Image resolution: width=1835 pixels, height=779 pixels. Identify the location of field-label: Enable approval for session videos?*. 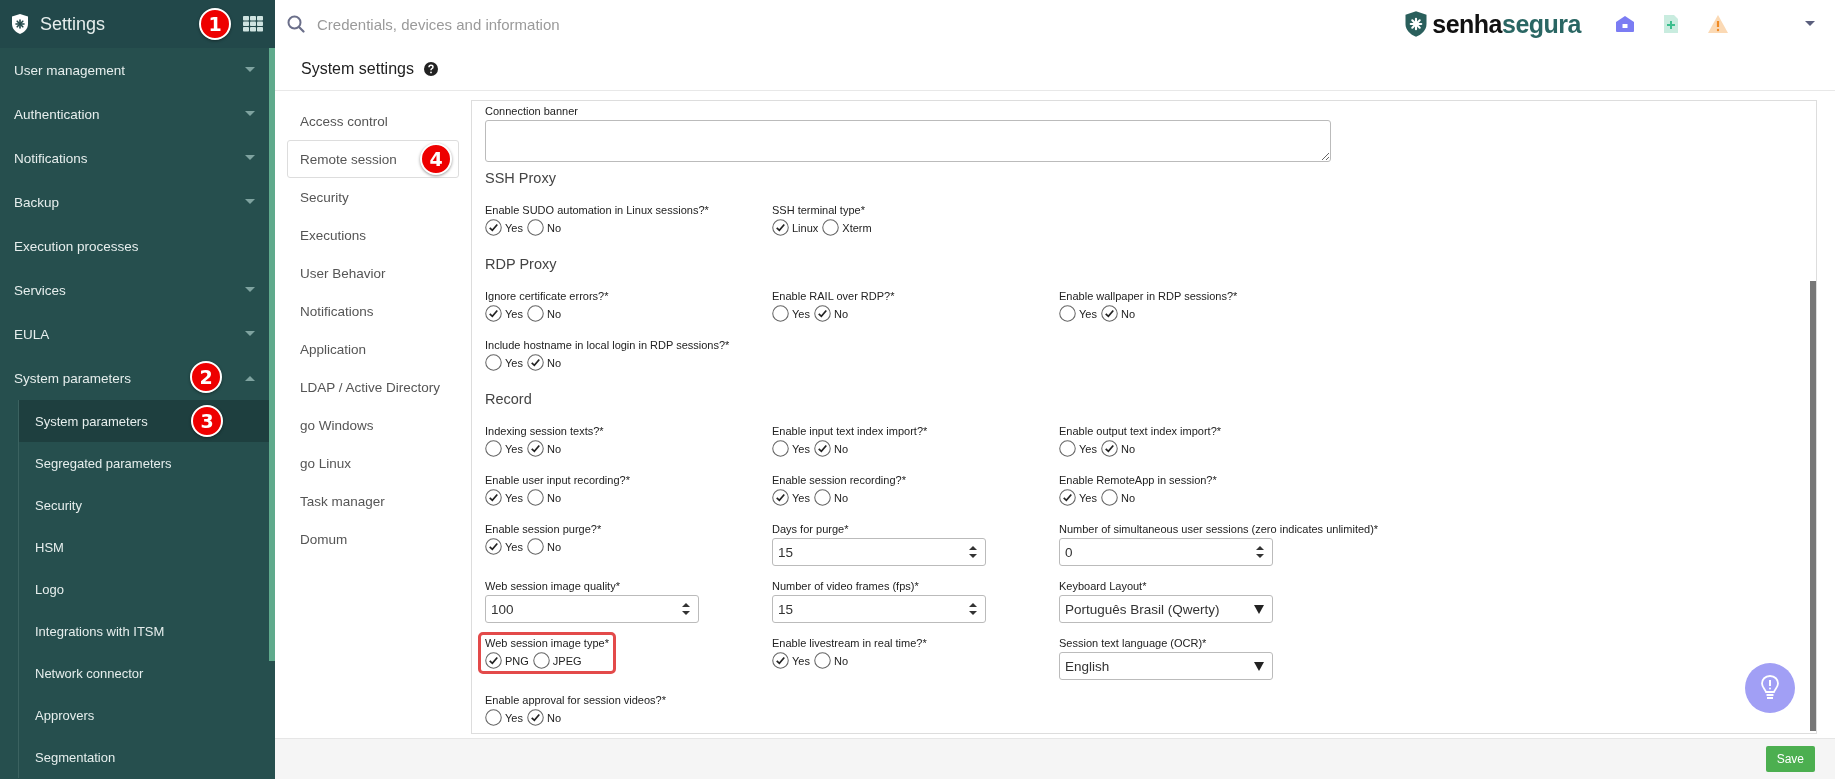
(575, 700).